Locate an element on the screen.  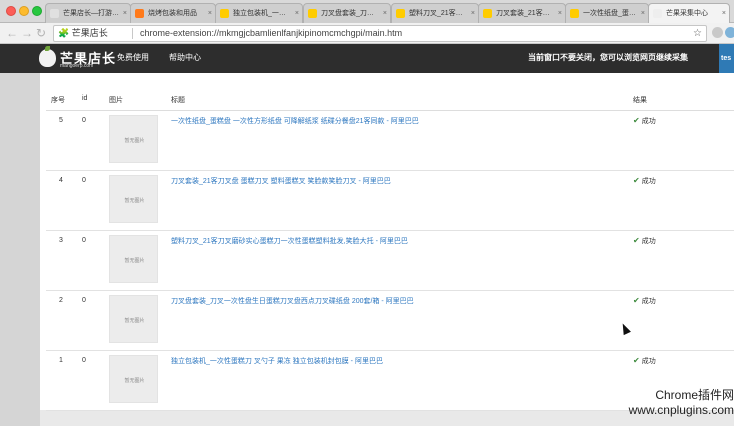
browser-tab: 刀叉套装_21客… × is located at coordinates (522, 13).